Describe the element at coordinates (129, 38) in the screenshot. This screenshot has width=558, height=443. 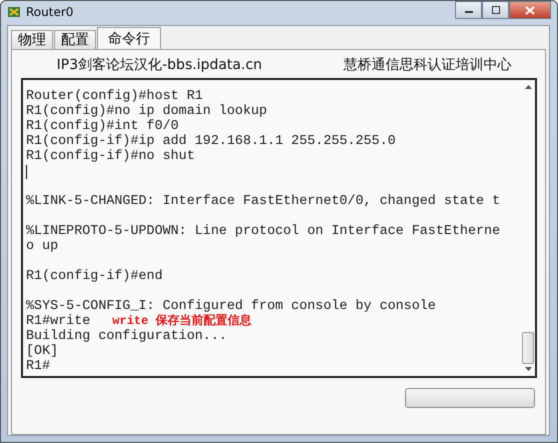
I see `tab: 命令行` at that location.